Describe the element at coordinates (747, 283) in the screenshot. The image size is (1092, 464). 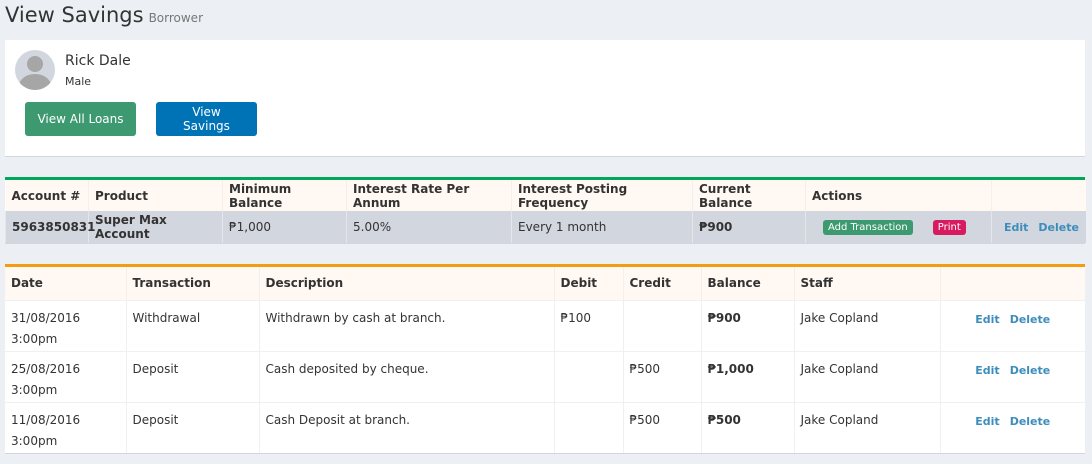
I see `column-header: Balance` at that location.